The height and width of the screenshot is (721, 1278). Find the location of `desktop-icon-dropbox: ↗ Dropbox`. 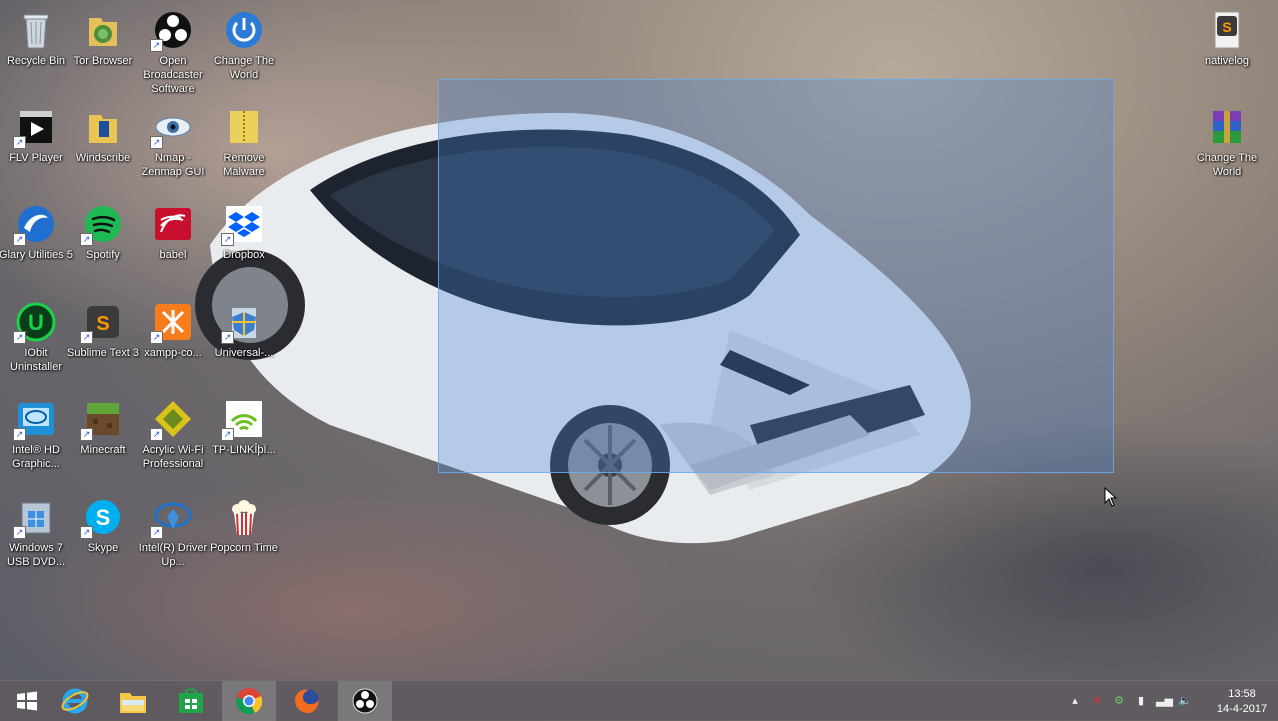

desktop-icon-dropbox: ↗ Dropbox is located at coordinates (244, 231).